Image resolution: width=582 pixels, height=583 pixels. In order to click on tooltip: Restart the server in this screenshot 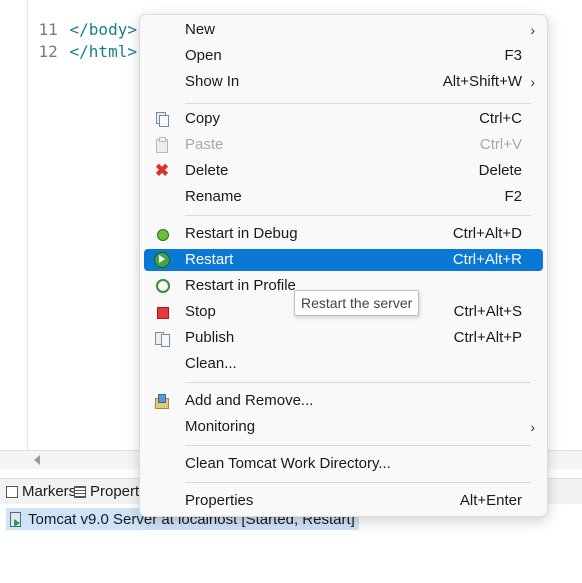, I will do `click(357, 303)`.